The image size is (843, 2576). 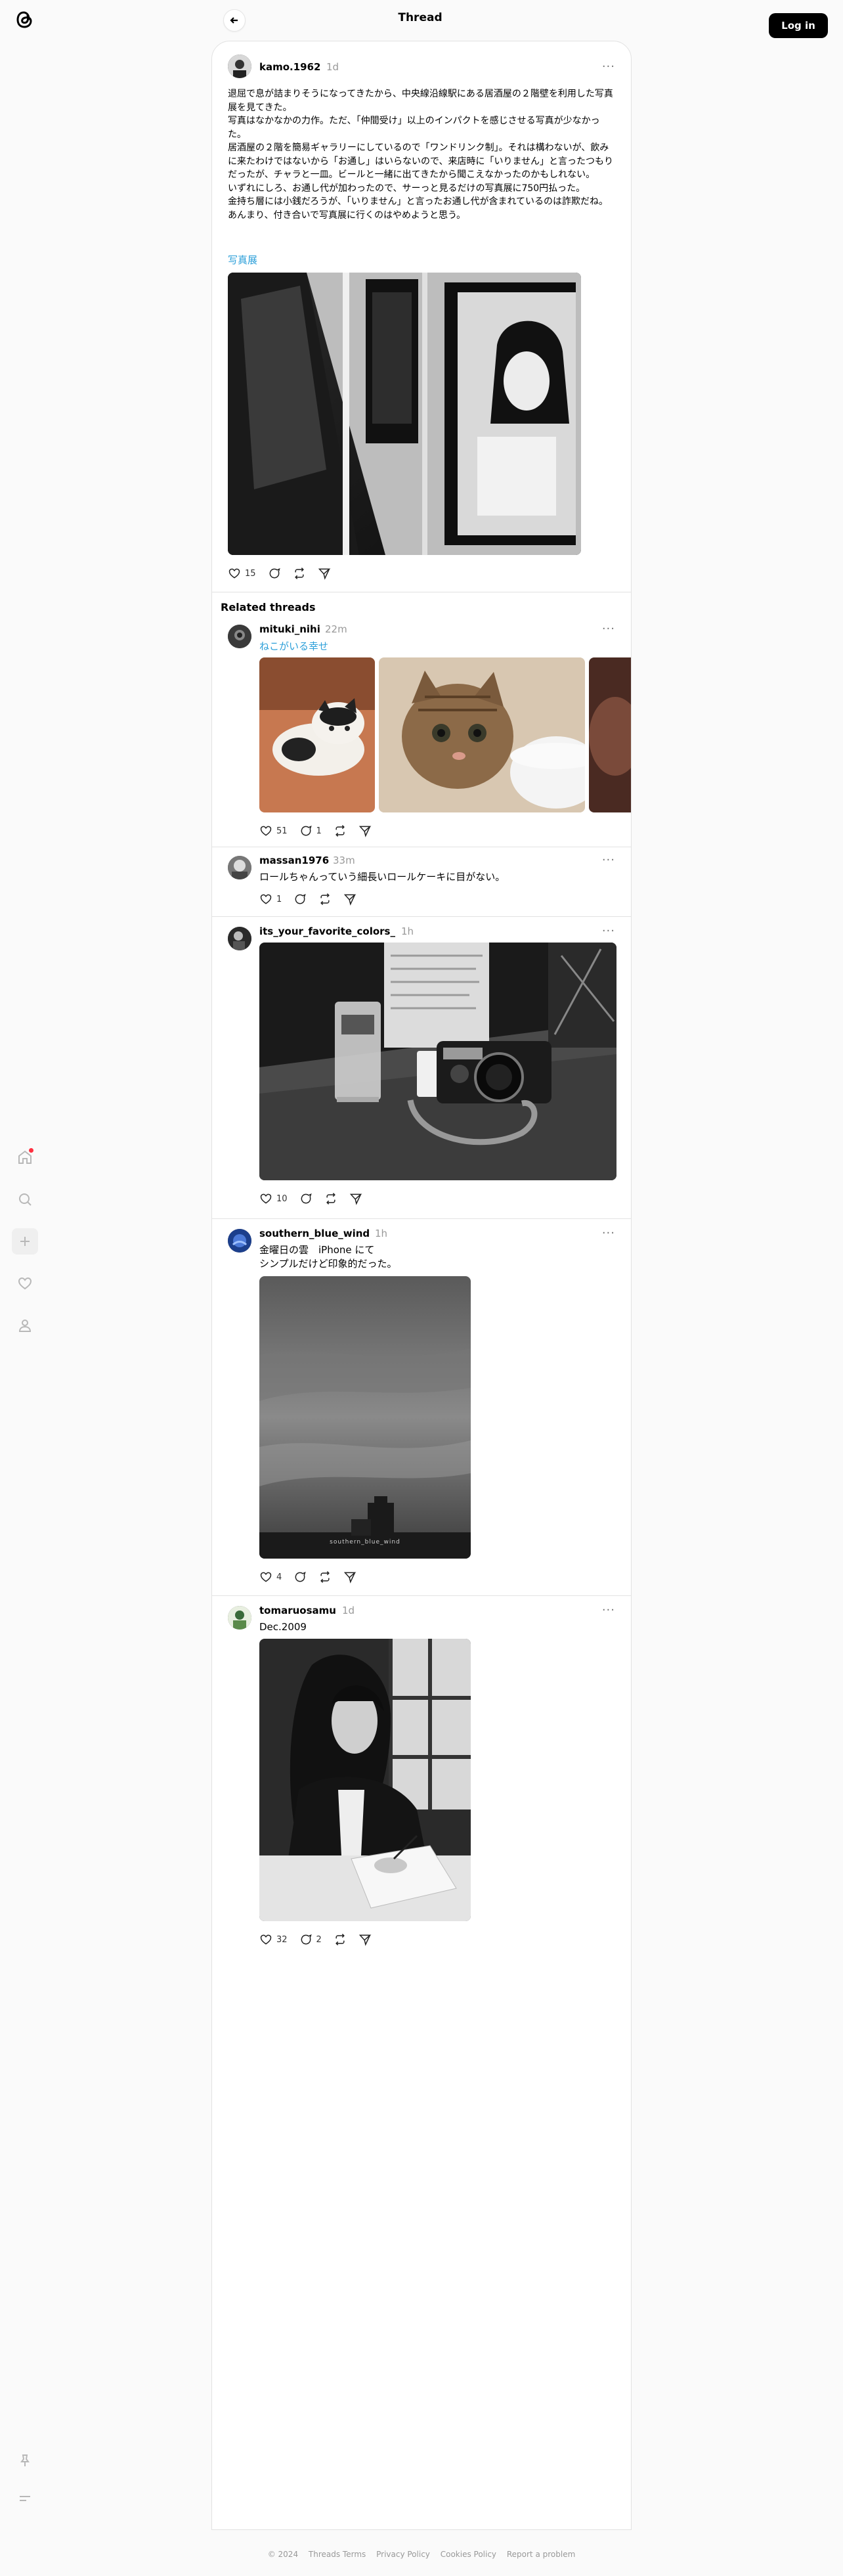 What do you see at coordinates (279, 1577) in the screenshot?
I see `like-count: 4` at bounding box center [279, 1577].